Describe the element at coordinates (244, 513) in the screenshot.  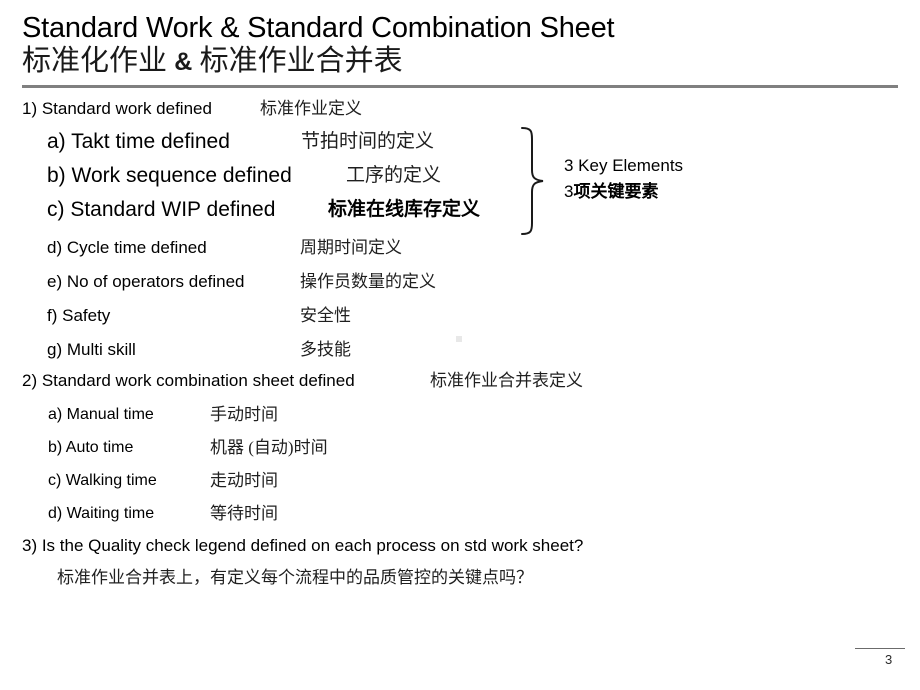
I see `item-2d-cn: 等待时间` at that location.